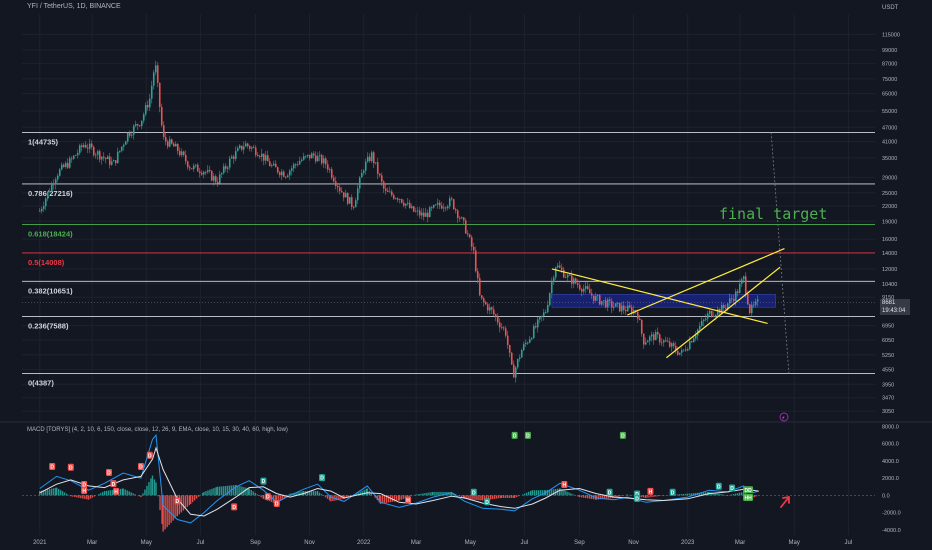  I want to click on live-price: 8681, so click(889, 303).